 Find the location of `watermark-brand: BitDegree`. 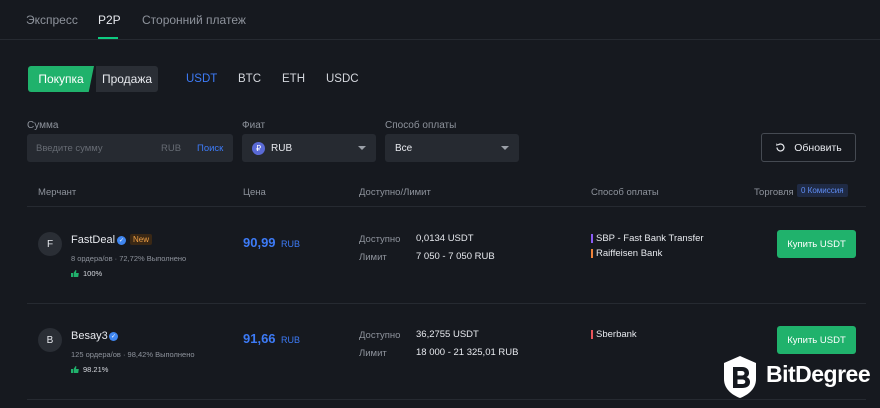

watermark-brand: BitDegree is located at coordinates (818, 374).